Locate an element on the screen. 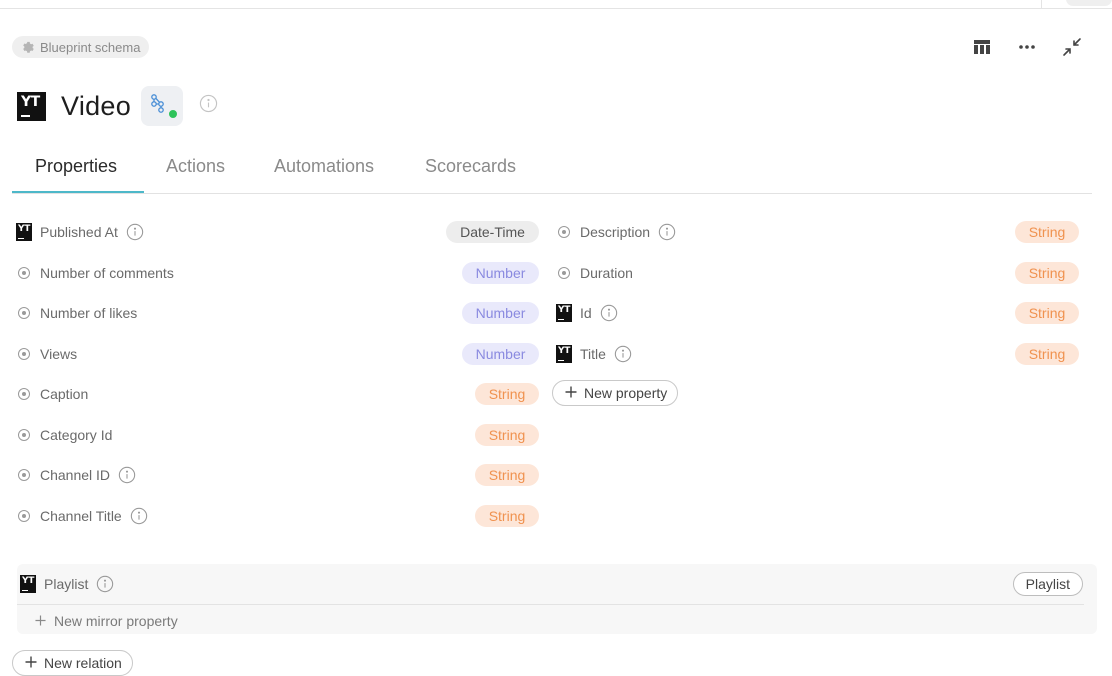 The width and height of the screenshot is (1112, 676). new-relation-button: New relation is located at coordinates (72, 663).